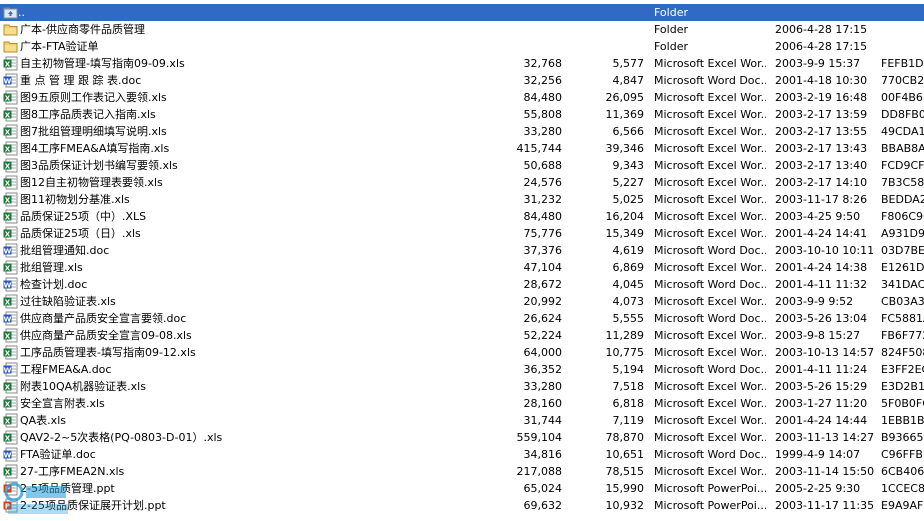 The width and height of the screenshot is (924, 521). Describe the element at coordinates (543, 182) in the screenshot. I see `file-size: 24,576` at that location.